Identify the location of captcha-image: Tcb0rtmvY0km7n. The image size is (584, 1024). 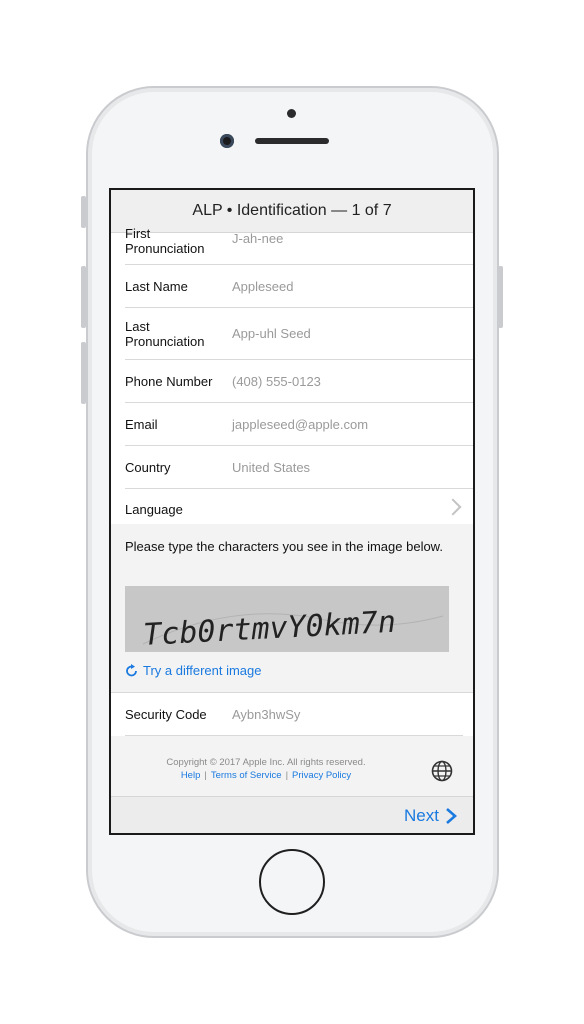
(287, 619).